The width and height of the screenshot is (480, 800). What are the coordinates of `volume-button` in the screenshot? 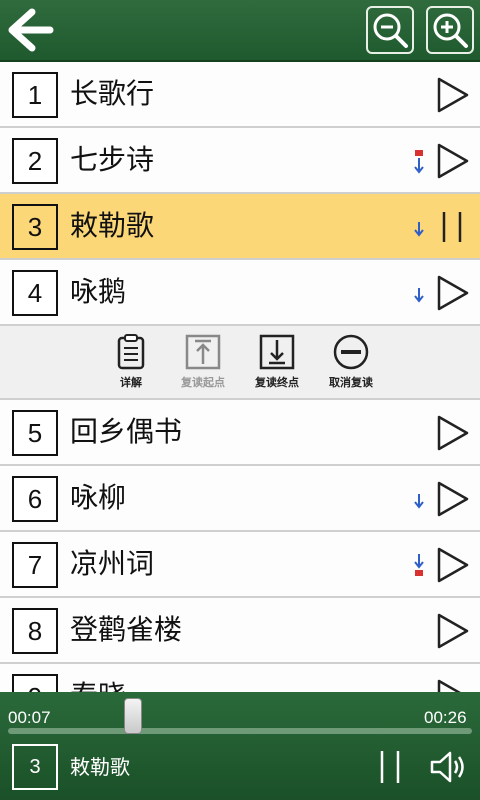 It's located at (450, 767).